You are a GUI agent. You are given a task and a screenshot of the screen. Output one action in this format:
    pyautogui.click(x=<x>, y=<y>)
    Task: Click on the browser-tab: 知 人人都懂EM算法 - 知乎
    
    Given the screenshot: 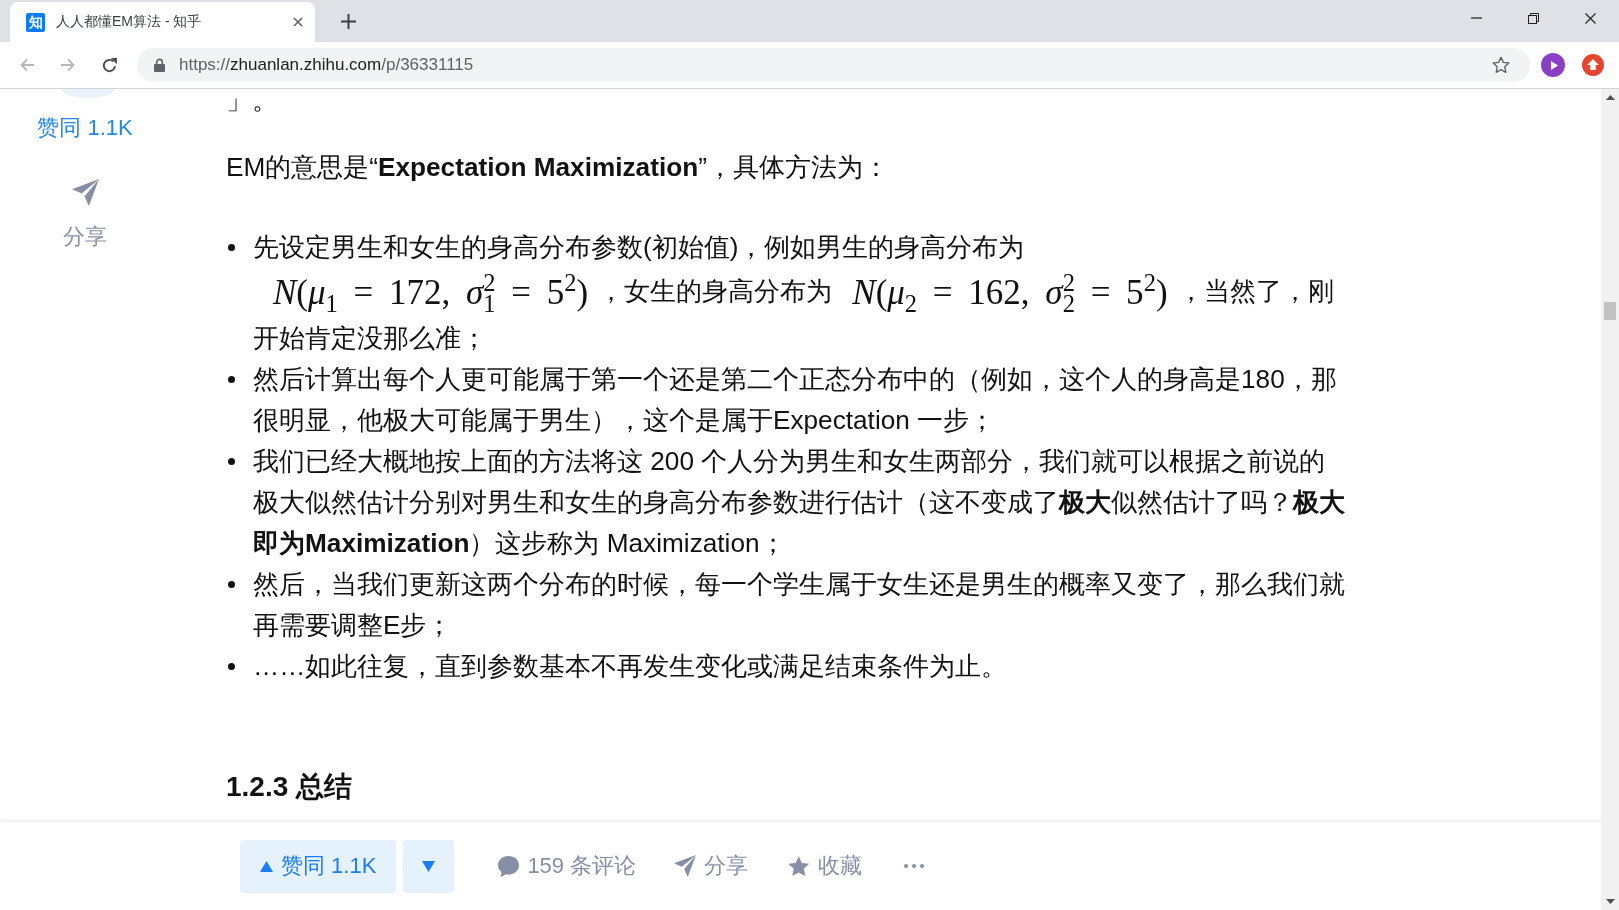 What is the action you would take?
    pyautogui.click(x=162, y=22)
    